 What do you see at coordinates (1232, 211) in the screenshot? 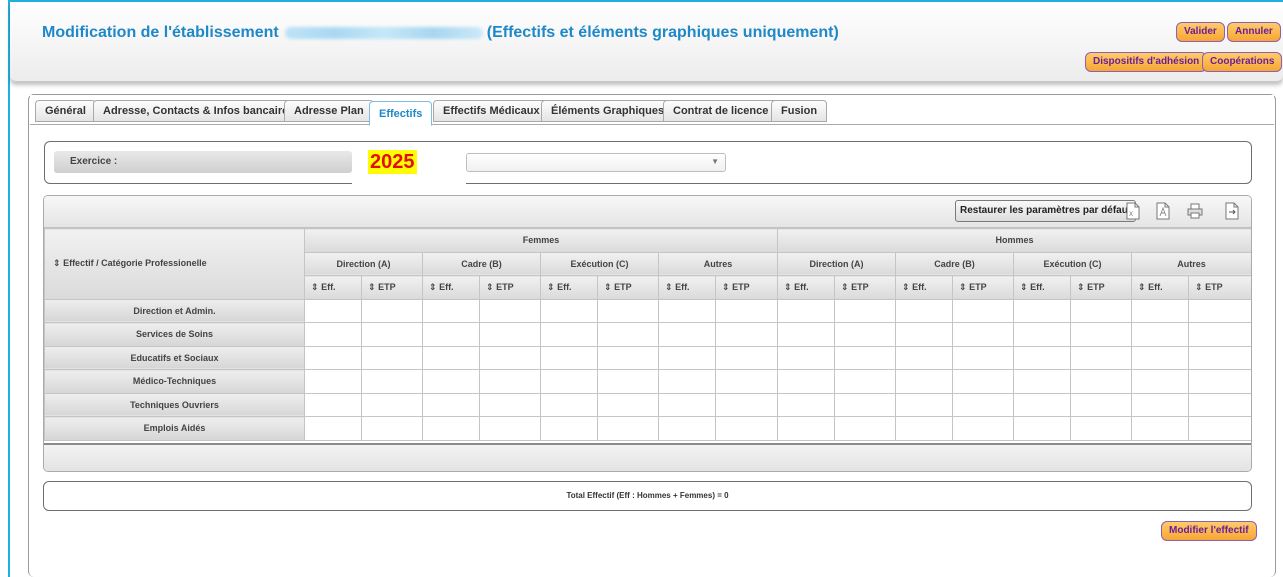
I see `export-icon` at bounding box center [1232, 211].